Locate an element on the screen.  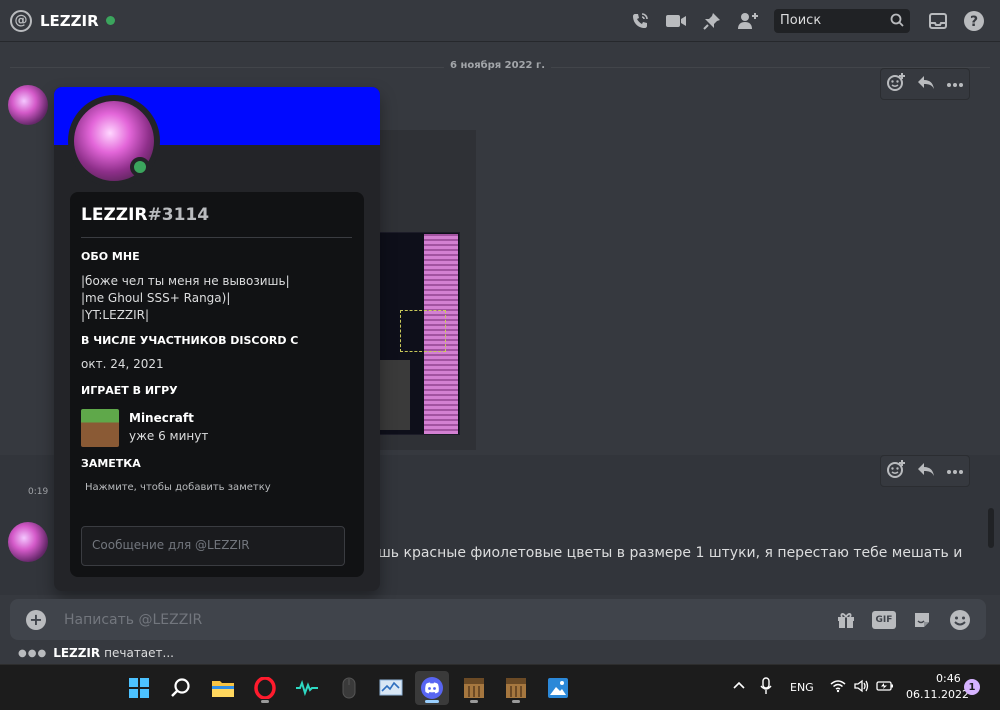
game-name: Minecraft is located at coordinates (161, 418).